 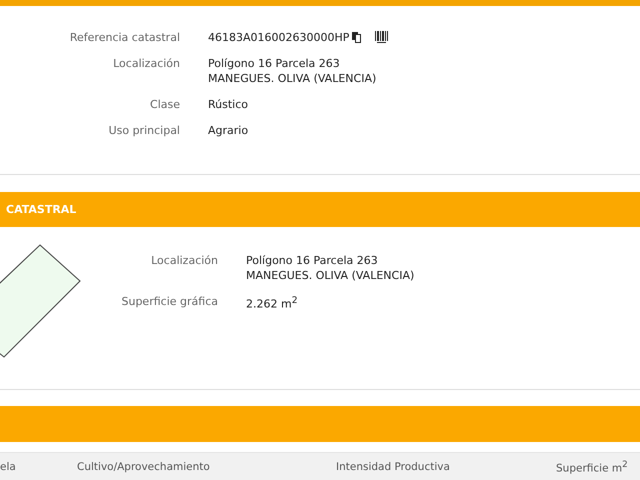 What do you see at coordinates (169, 302) in the screenshot?
I see `field-label: Superficie gráfica` at bounding box center [169, 302].